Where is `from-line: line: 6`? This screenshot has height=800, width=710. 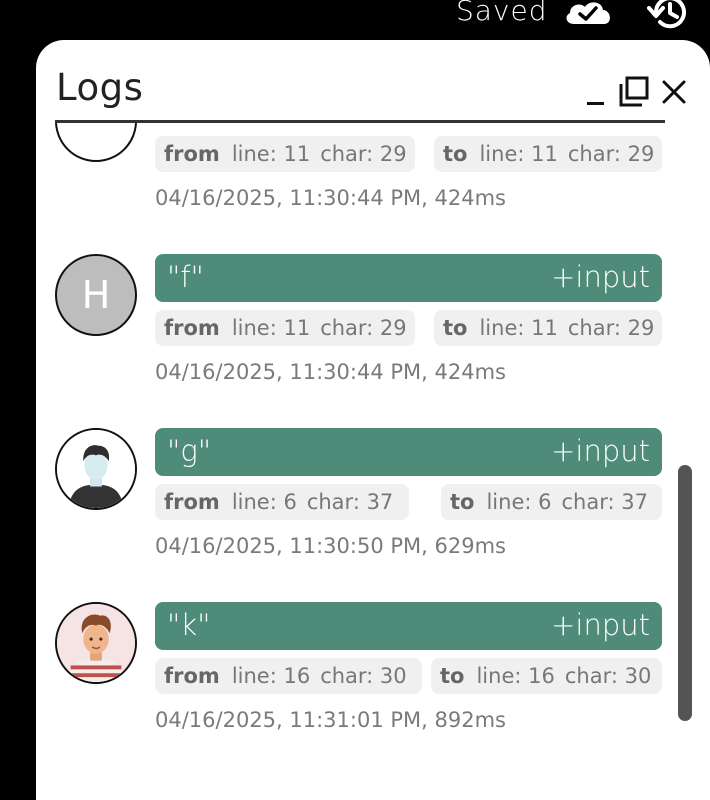
from-line: line: 6 is located at coordinates (264, 502).